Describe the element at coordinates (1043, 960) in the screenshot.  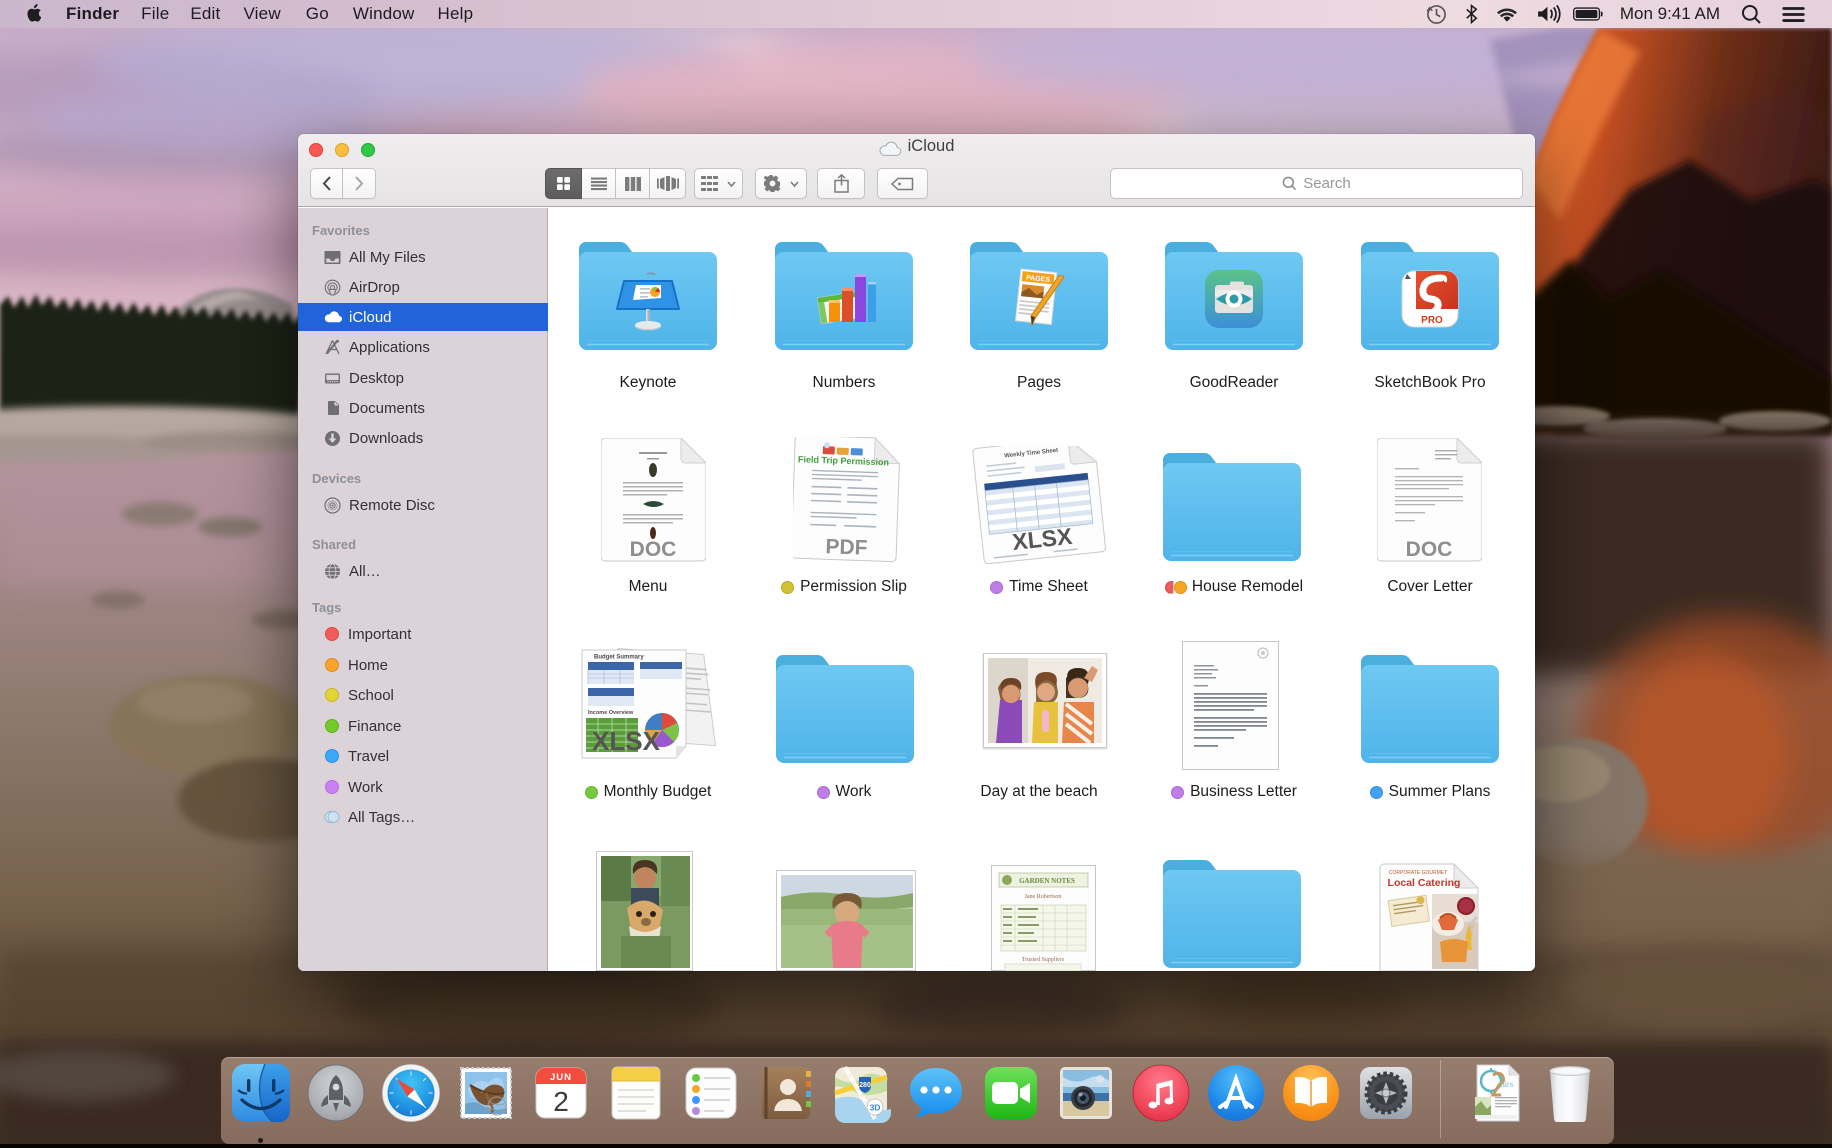
I see `svg-text: Trusted Suppliers` at that location.